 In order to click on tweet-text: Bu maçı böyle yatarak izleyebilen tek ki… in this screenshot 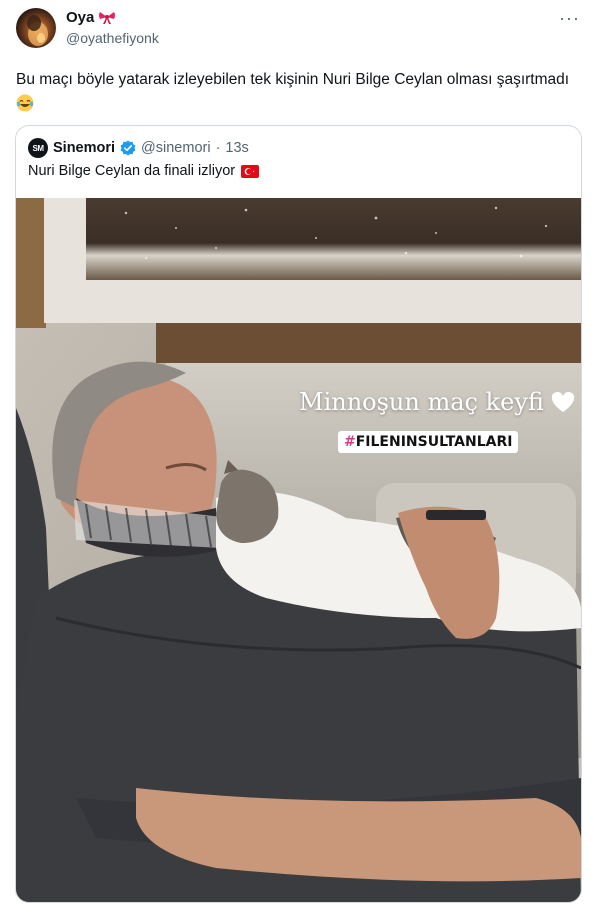, I will do `click(296, 92)`.